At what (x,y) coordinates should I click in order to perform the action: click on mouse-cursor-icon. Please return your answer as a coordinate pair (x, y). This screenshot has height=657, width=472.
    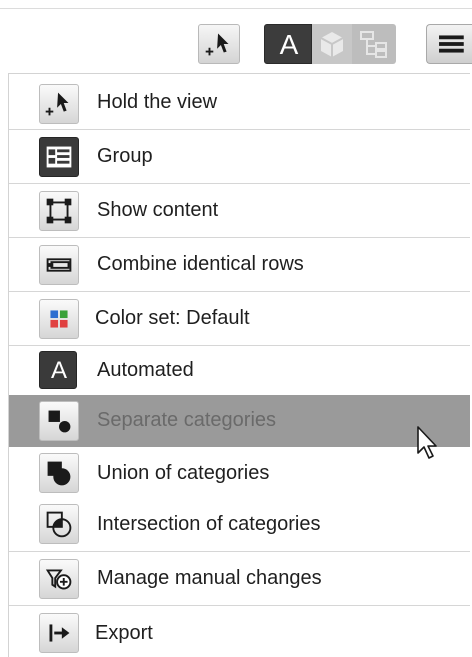
    Looking at the image, I should click on (427, 442).